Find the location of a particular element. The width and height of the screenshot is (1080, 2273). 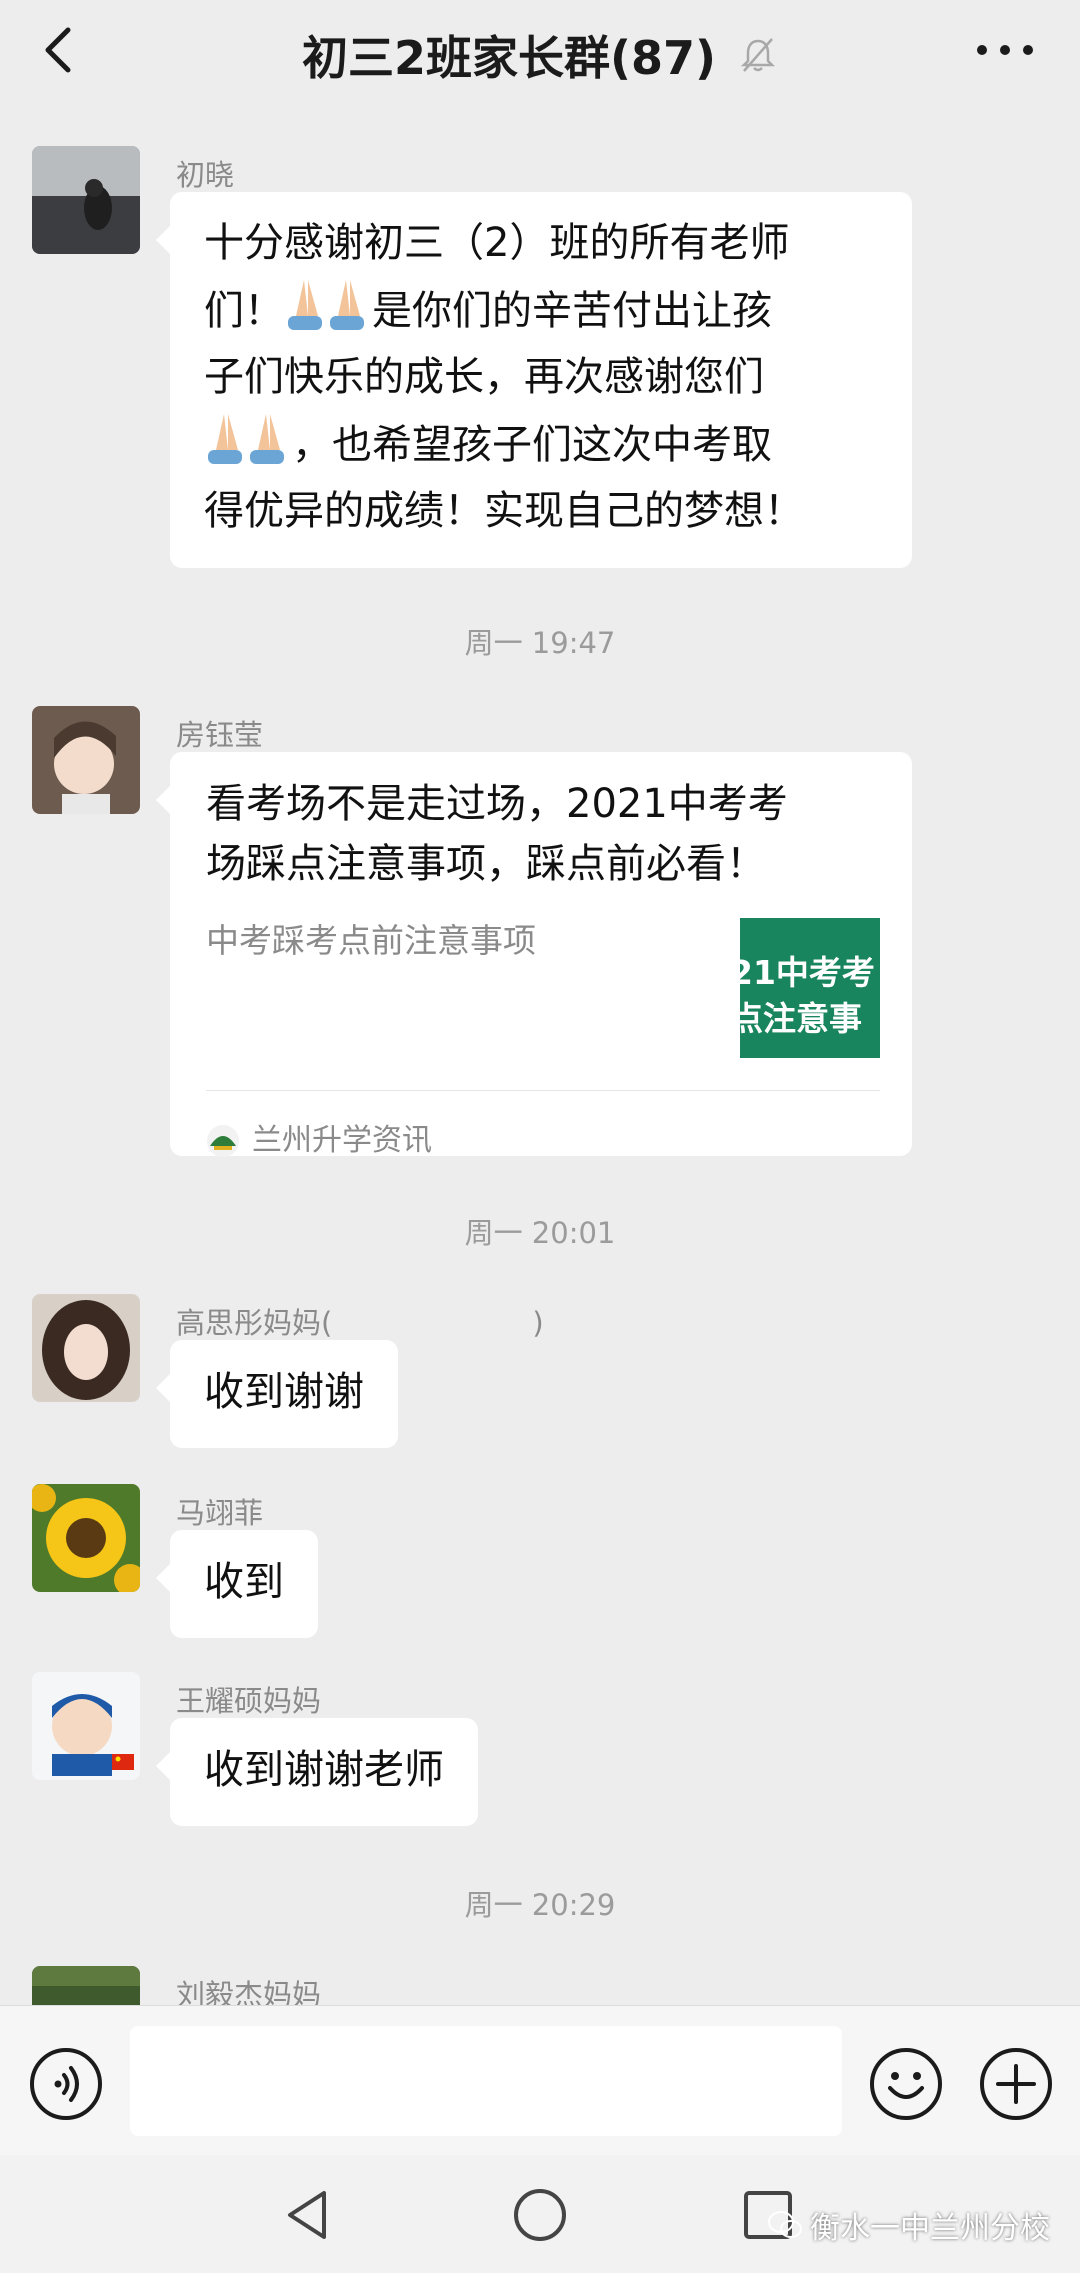

thumb-text: 点注意事 is located at coordinates (801, 1018).